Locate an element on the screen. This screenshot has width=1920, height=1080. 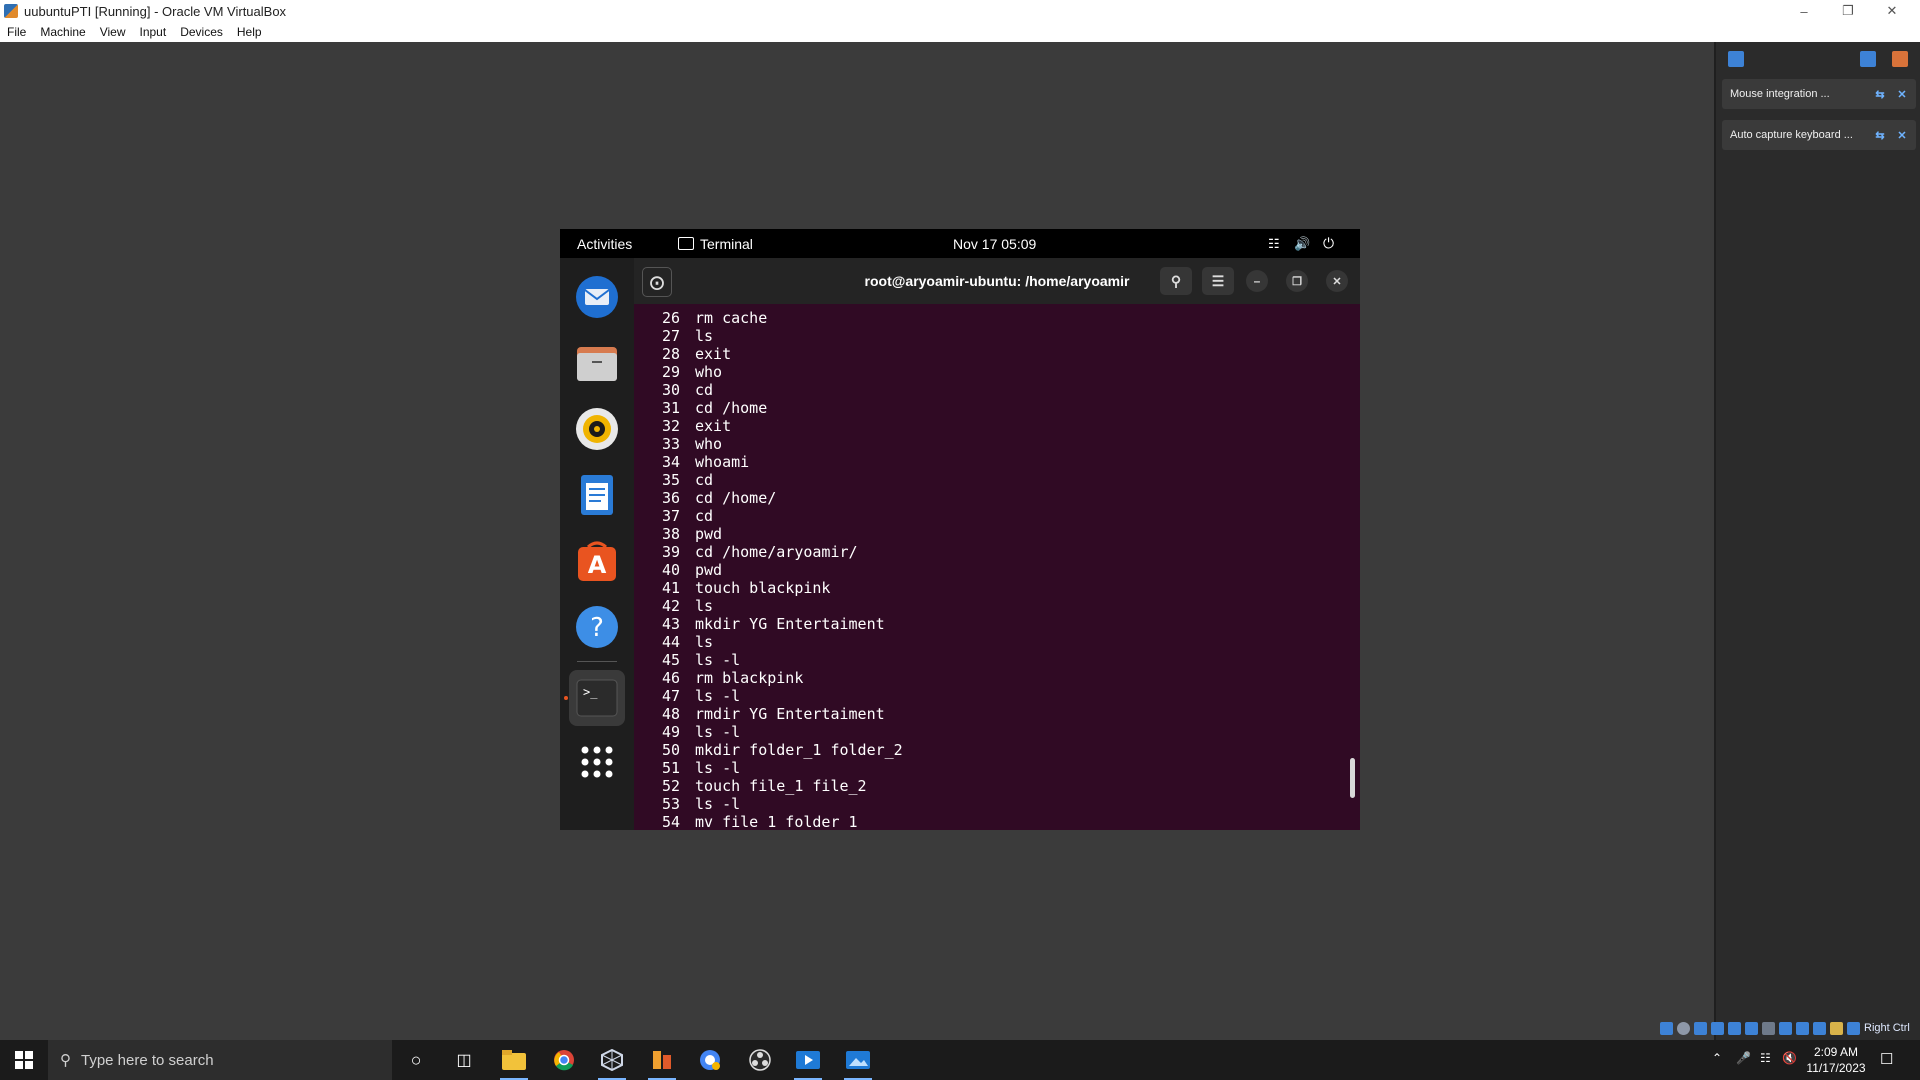
scrollbar-thumb is located at coordinates (1352, 778).